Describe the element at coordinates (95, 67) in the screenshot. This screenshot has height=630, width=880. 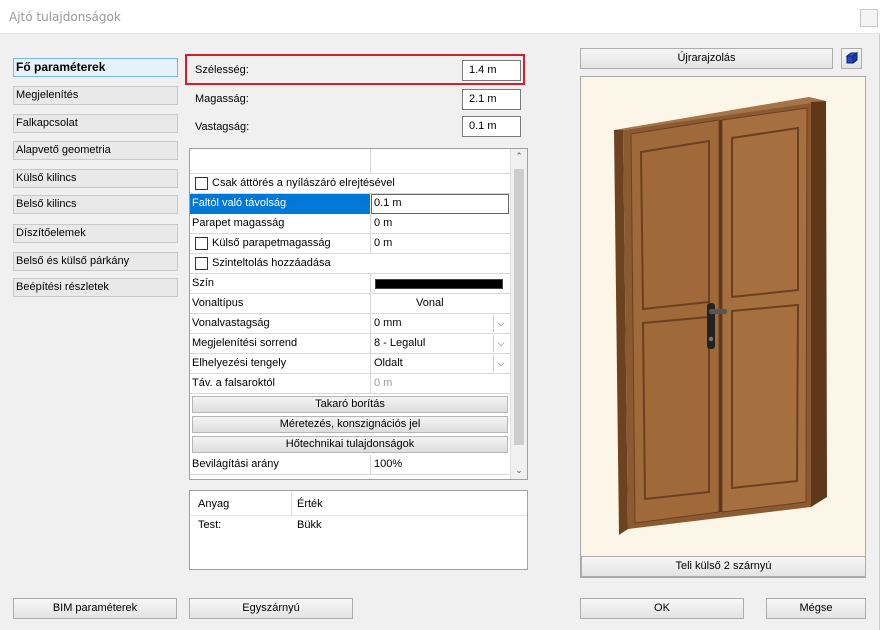
I see `sidebar-item-fo-parameterek: Fő paraméterek` at that location.